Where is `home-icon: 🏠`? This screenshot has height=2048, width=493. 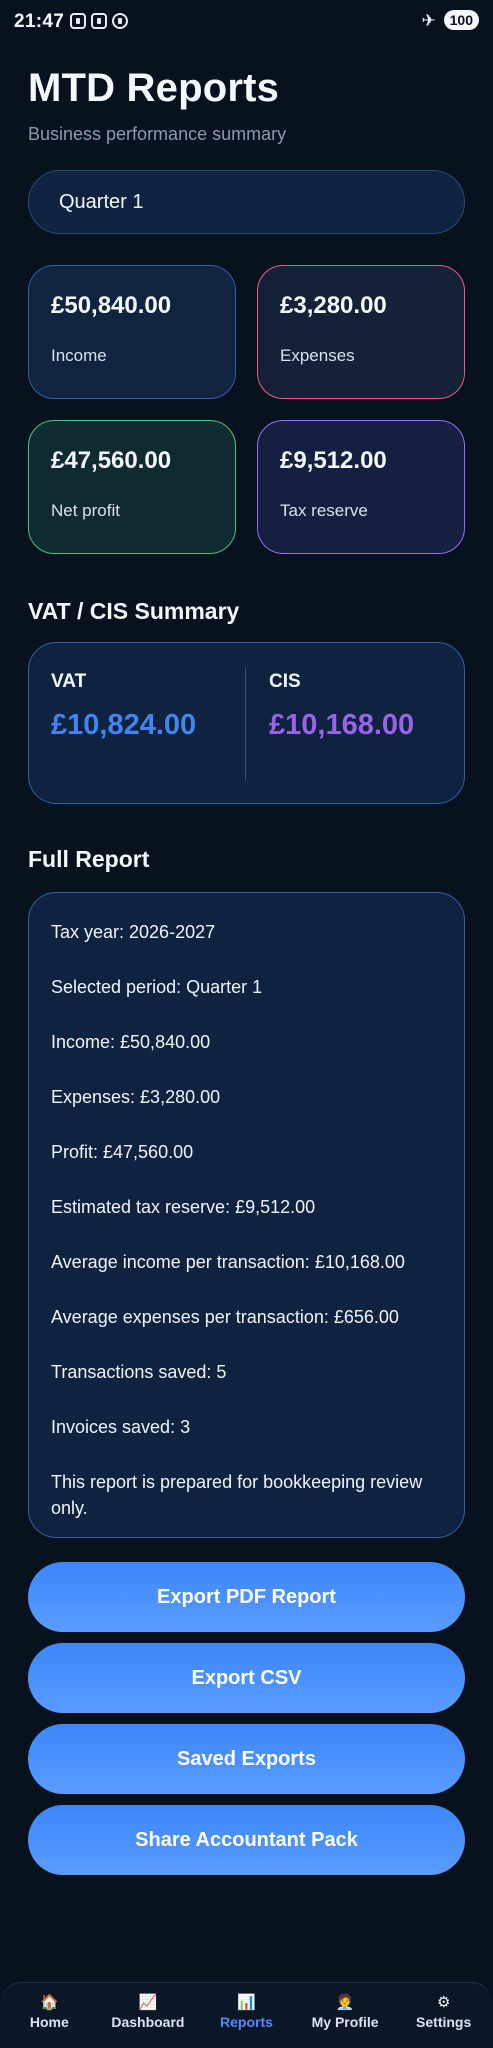
home-icon: 🏠 is located at coordinates (49, 2002).